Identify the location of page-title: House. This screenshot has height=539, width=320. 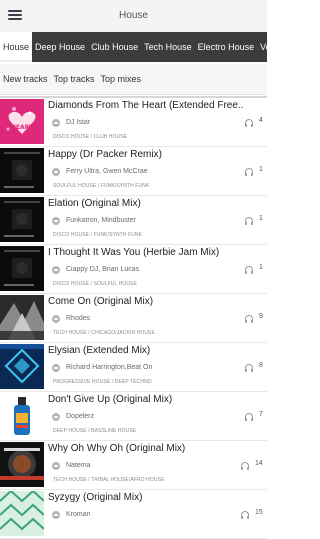
(133, 15).